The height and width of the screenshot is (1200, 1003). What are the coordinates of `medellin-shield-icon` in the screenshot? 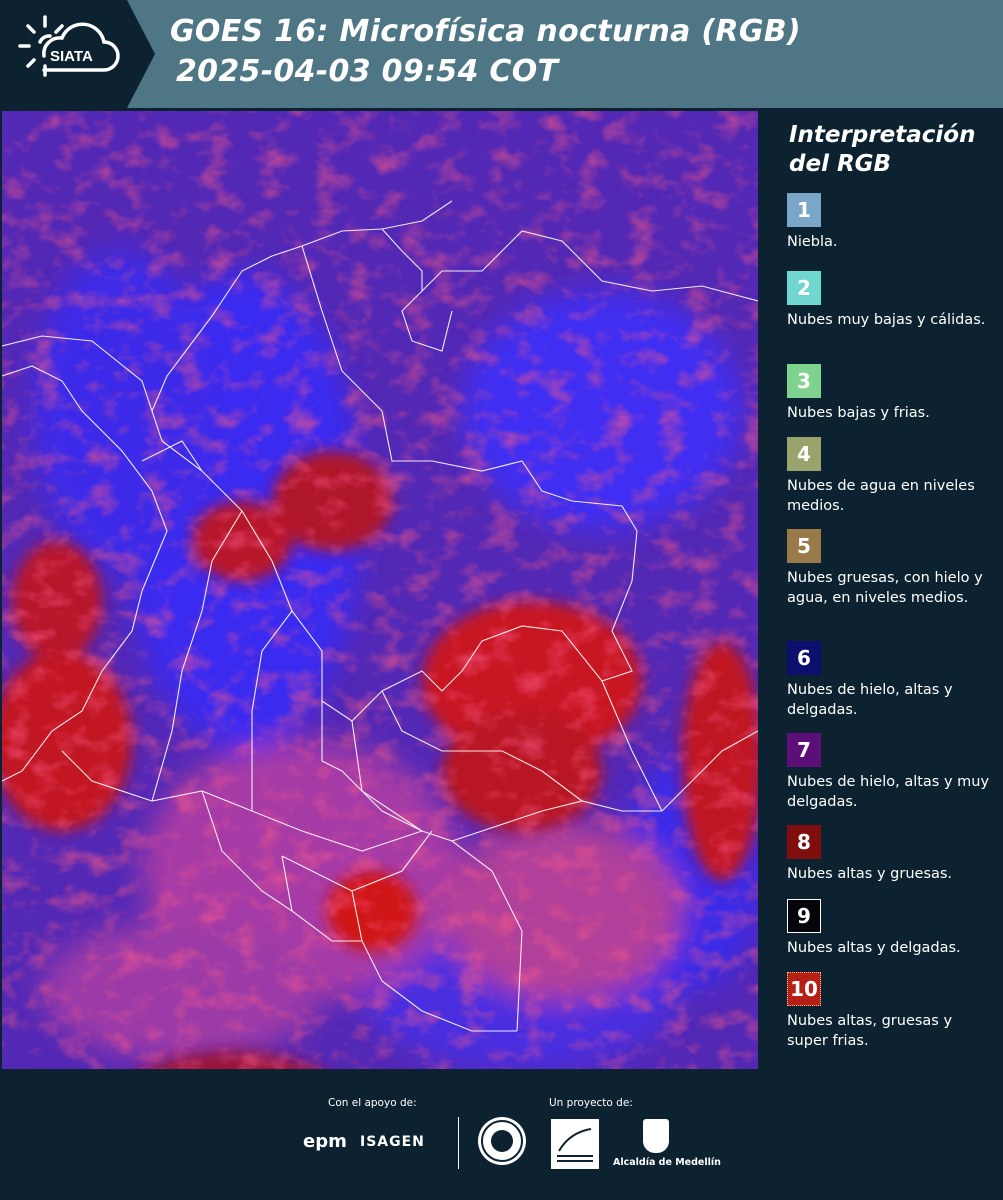 It's located at (656, 1136).